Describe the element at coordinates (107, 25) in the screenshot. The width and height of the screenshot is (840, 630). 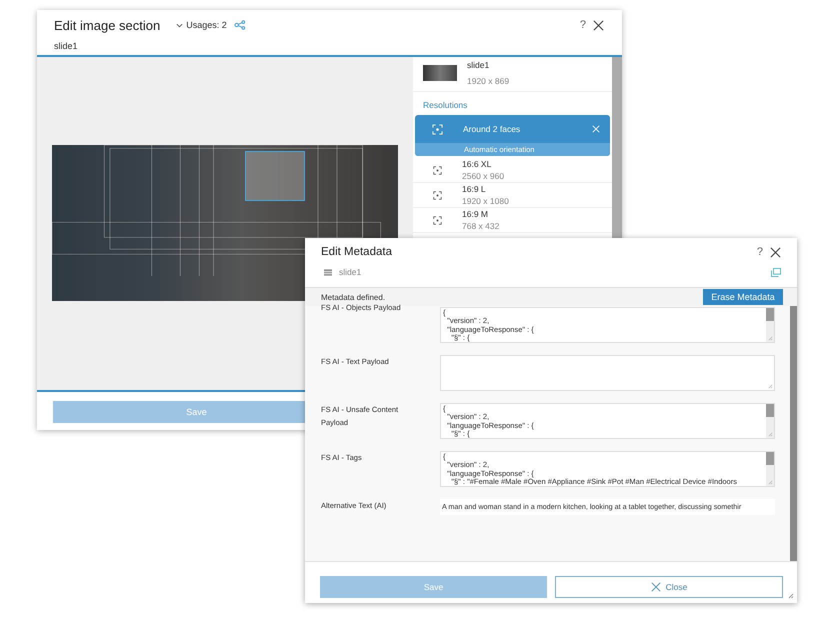
I see `dialog-title: Edit image section` at that location.